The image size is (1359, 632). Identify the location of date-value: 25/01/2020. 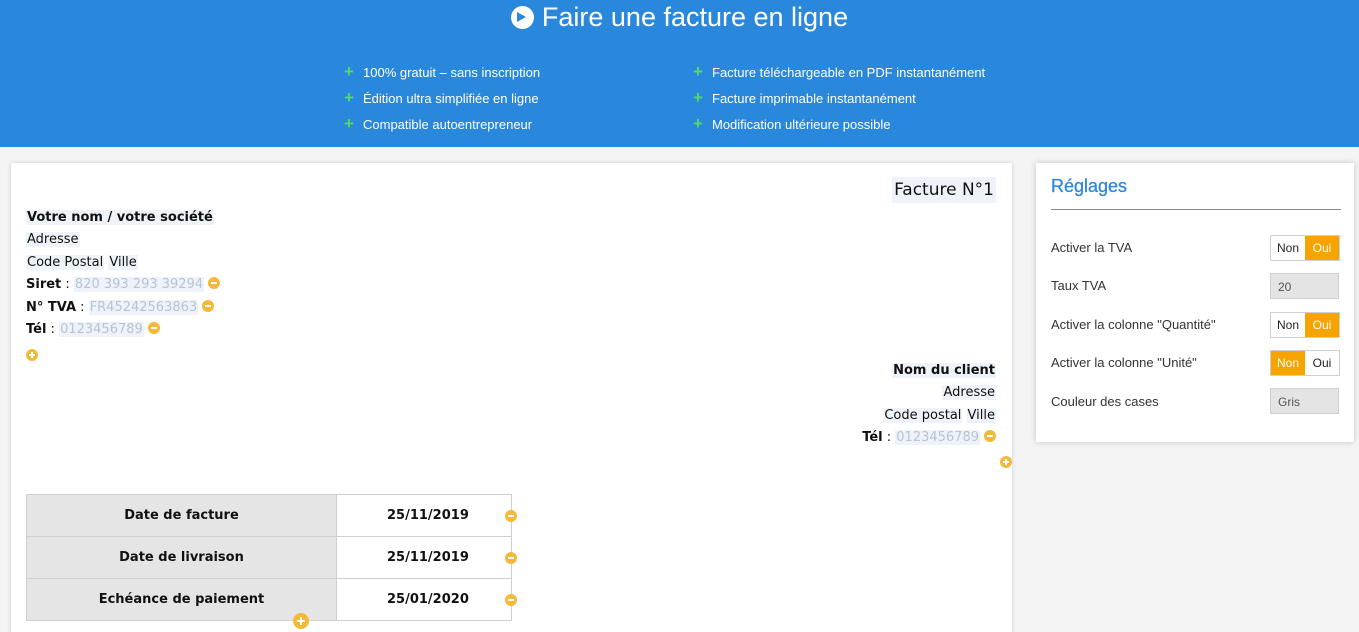
(428, 599).